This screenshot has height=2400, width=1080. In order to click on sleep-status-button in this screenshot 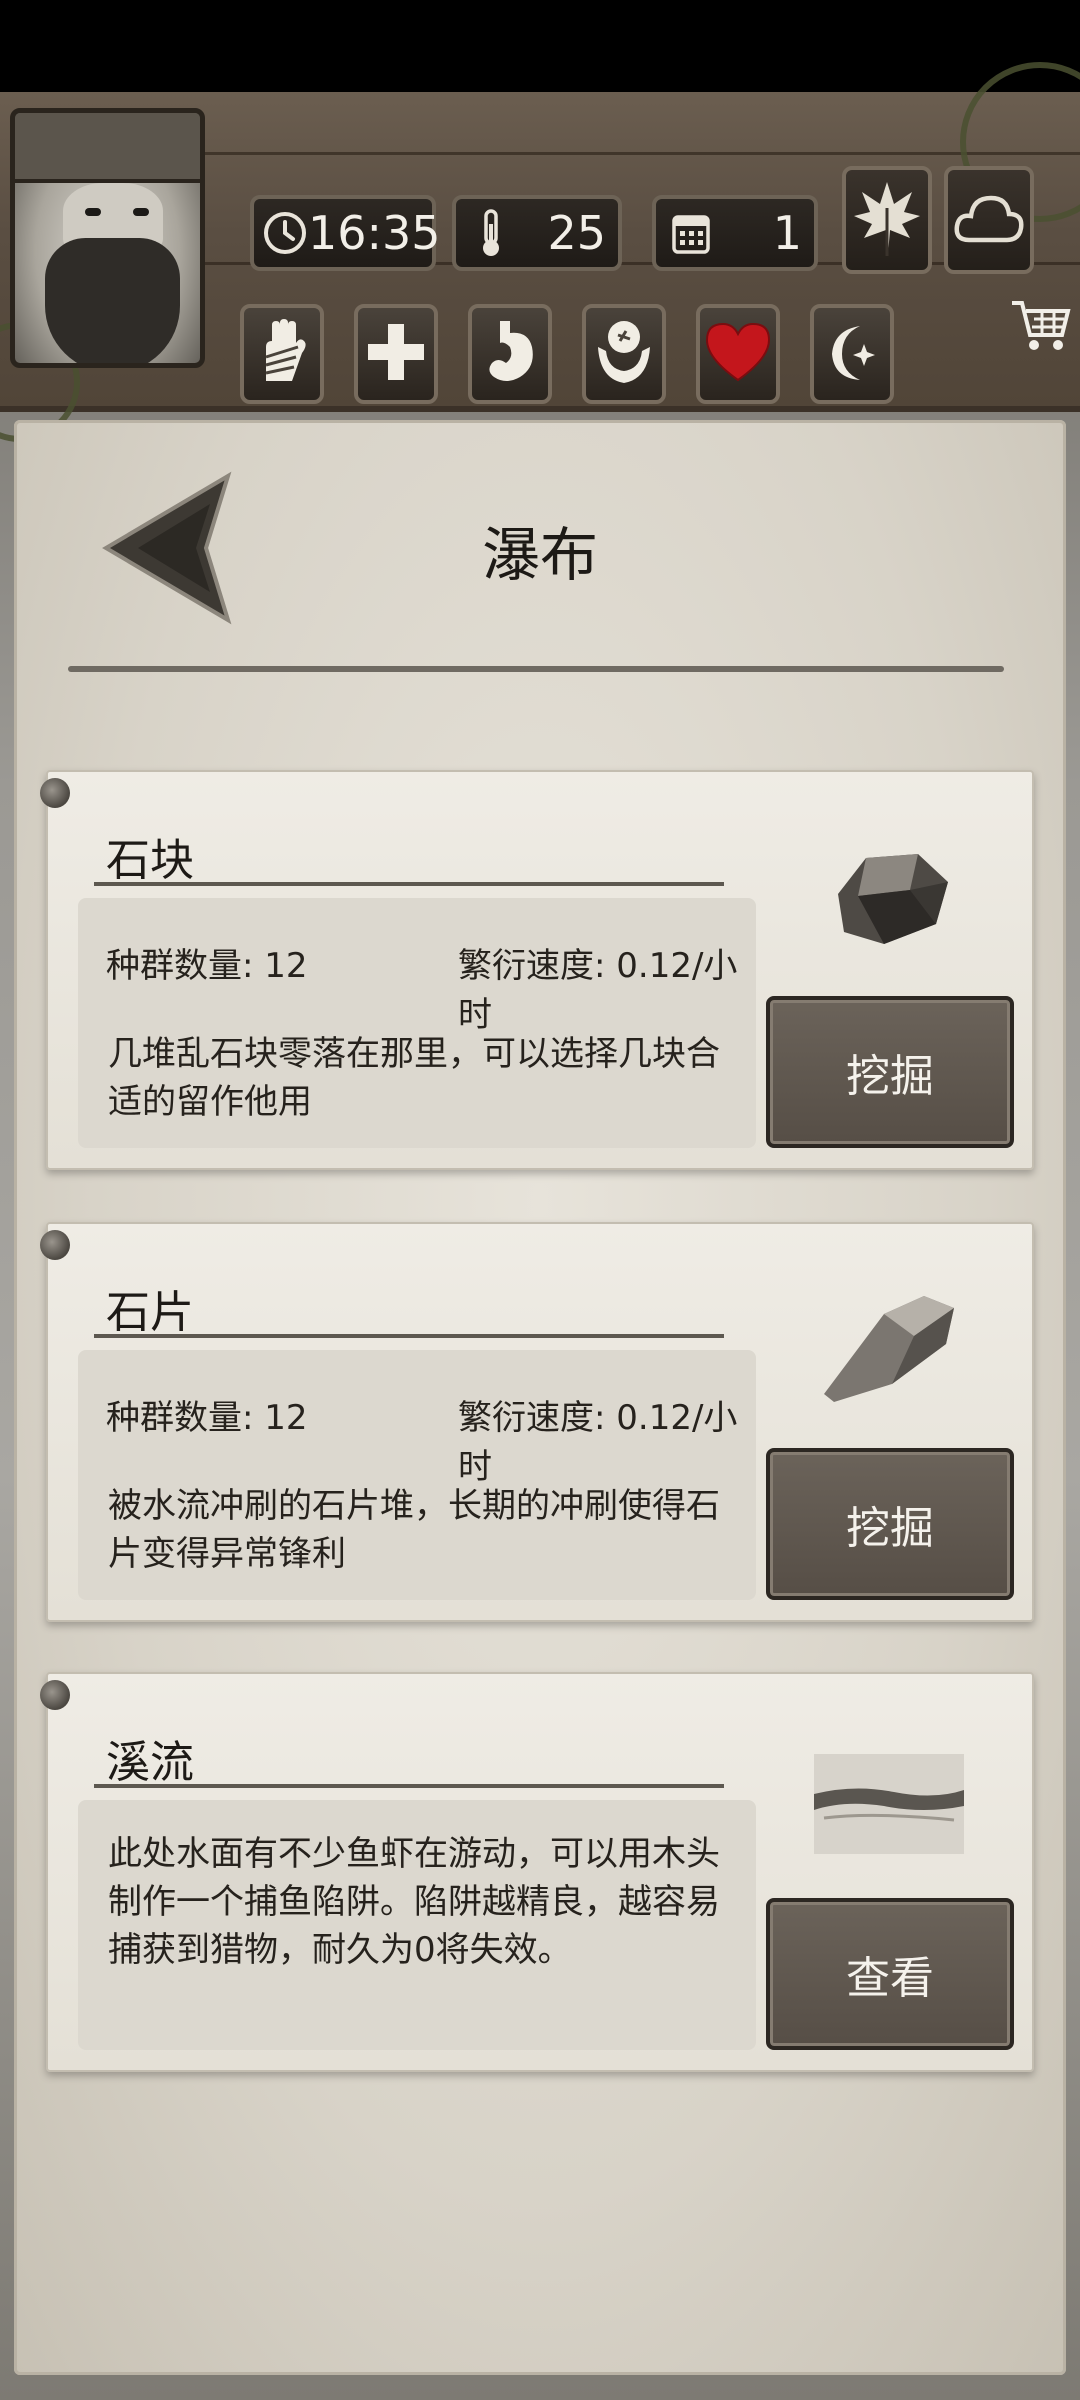, I will do `click(852, 354)`.